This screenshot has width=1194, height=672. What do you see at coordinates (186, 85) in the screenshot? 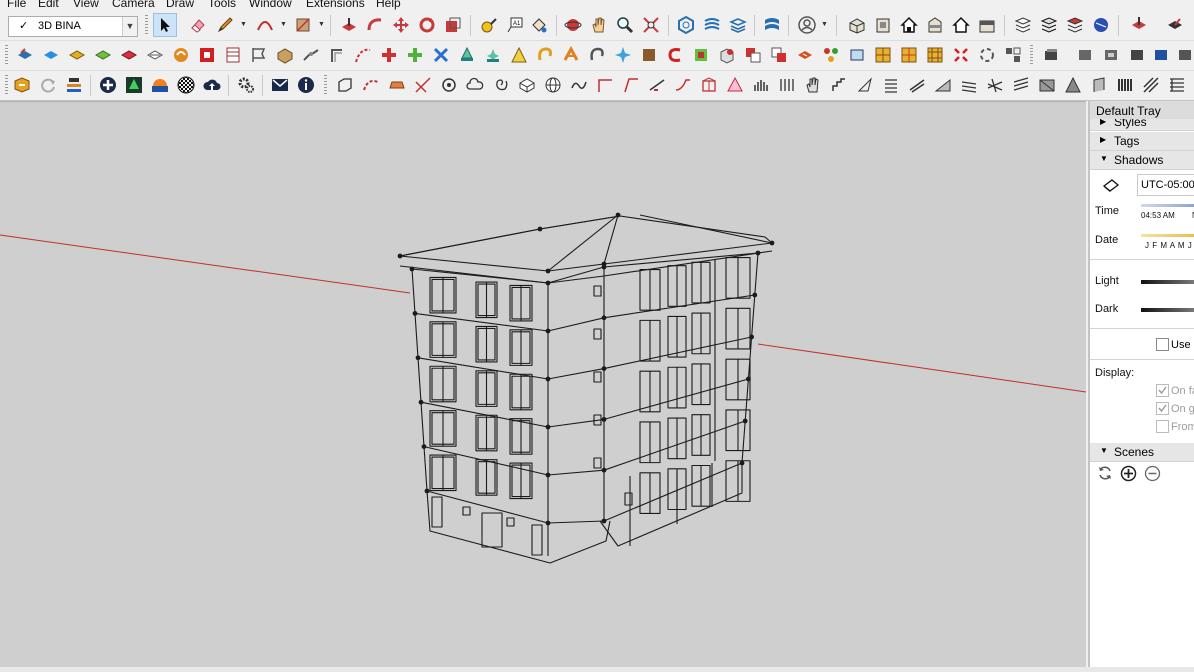
I see `checker-material-icon` at bounding box center [186, 85].